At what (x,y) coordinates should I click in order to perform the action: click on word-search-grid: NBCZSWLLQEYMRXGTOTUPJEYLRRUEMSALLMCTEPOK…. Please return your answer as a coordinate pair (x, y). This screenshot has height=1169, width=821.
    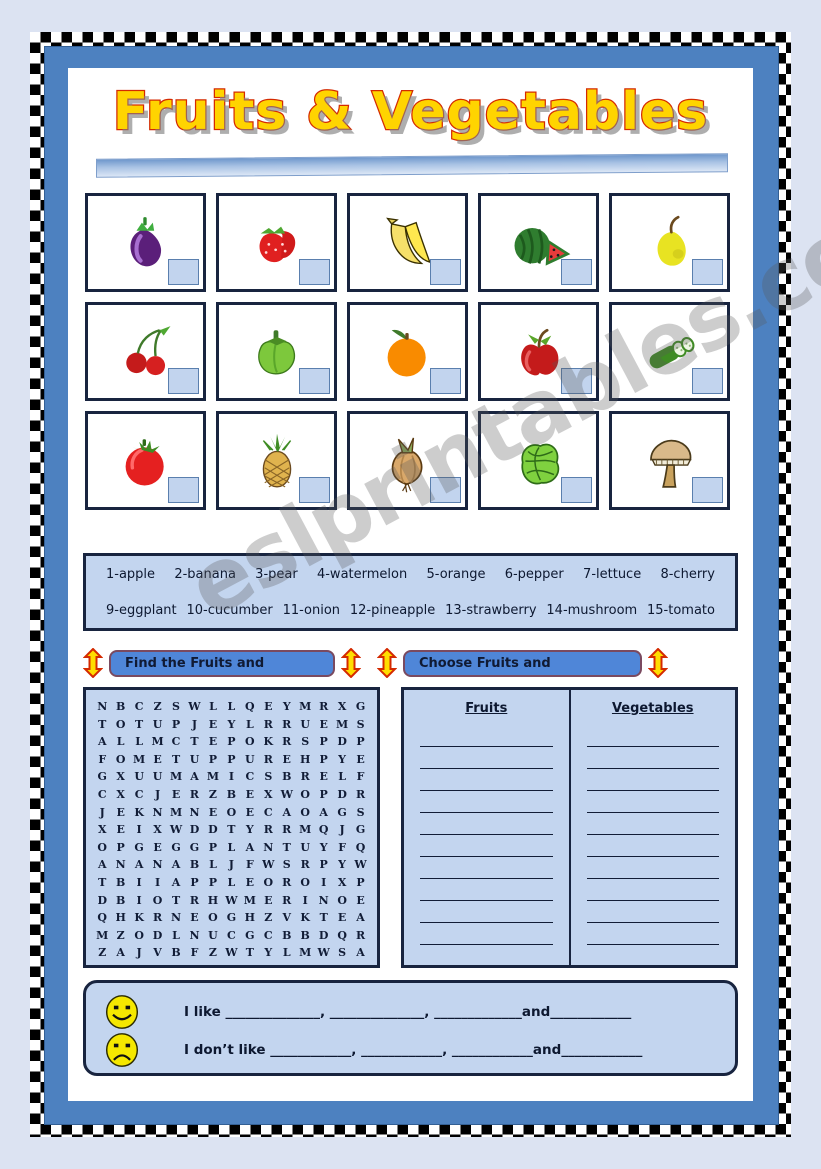
    Looking at the image, I should click on (231, 827).